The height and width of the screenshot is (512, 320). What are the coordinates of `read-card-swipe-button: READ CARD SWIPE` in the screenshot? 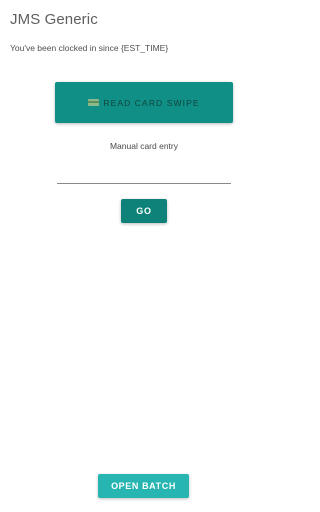 It's located at (144, 102).